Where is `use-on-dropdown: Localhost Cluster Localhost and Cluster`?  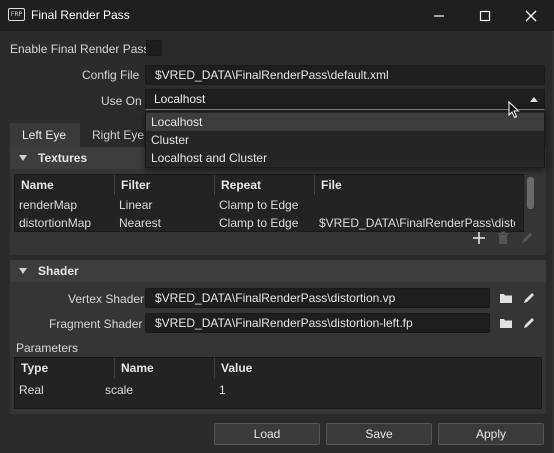
use-on-dropdown: Localhost Cluster Localhost and Cluster is located at coordinates (345, 139).